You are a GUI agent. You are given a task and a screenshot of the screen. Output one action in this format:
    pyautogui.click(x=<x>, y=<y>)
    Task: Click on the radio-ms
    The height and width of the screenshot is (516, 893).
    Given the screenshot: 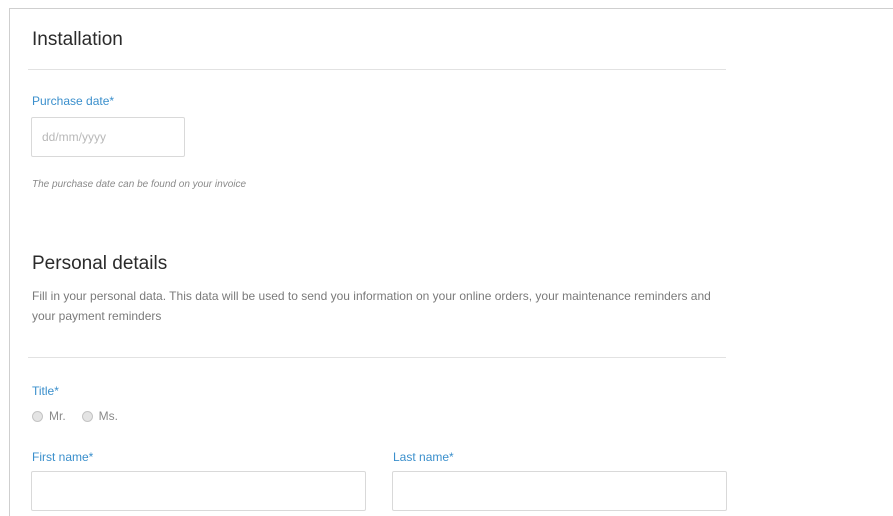 What is the action you would take?
    pyautogui.click(x=87, y=416)
    